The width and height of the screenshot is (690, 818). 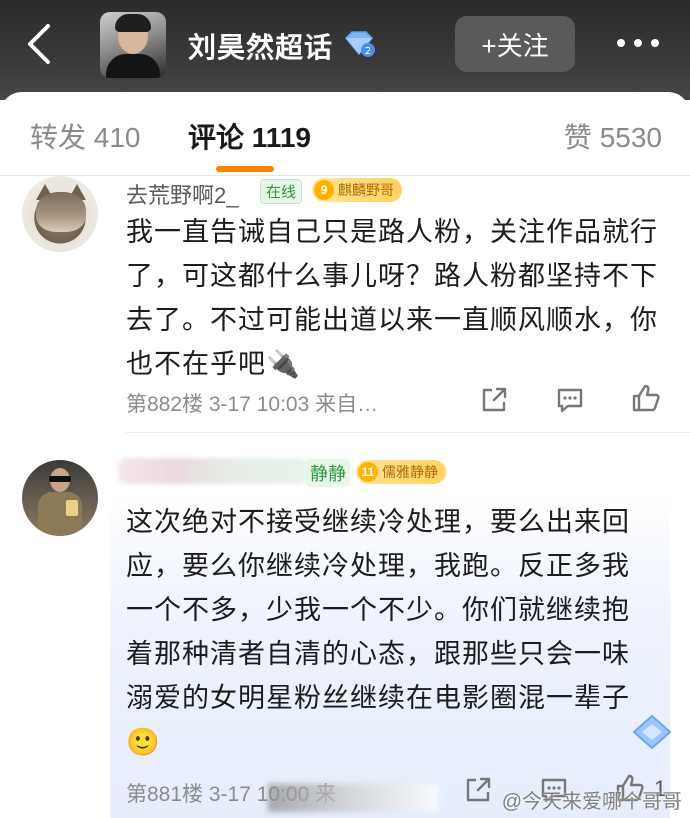 I want to click on follow-button: +关注, so click(x=515, y=44).